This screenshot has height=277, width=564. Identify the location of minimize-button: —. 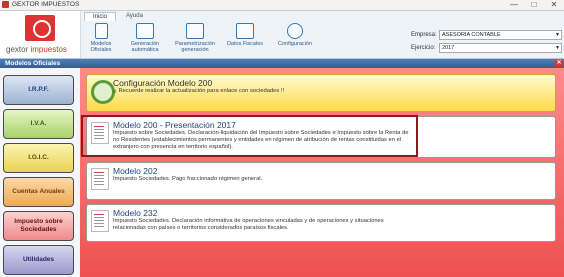
(514, 5).